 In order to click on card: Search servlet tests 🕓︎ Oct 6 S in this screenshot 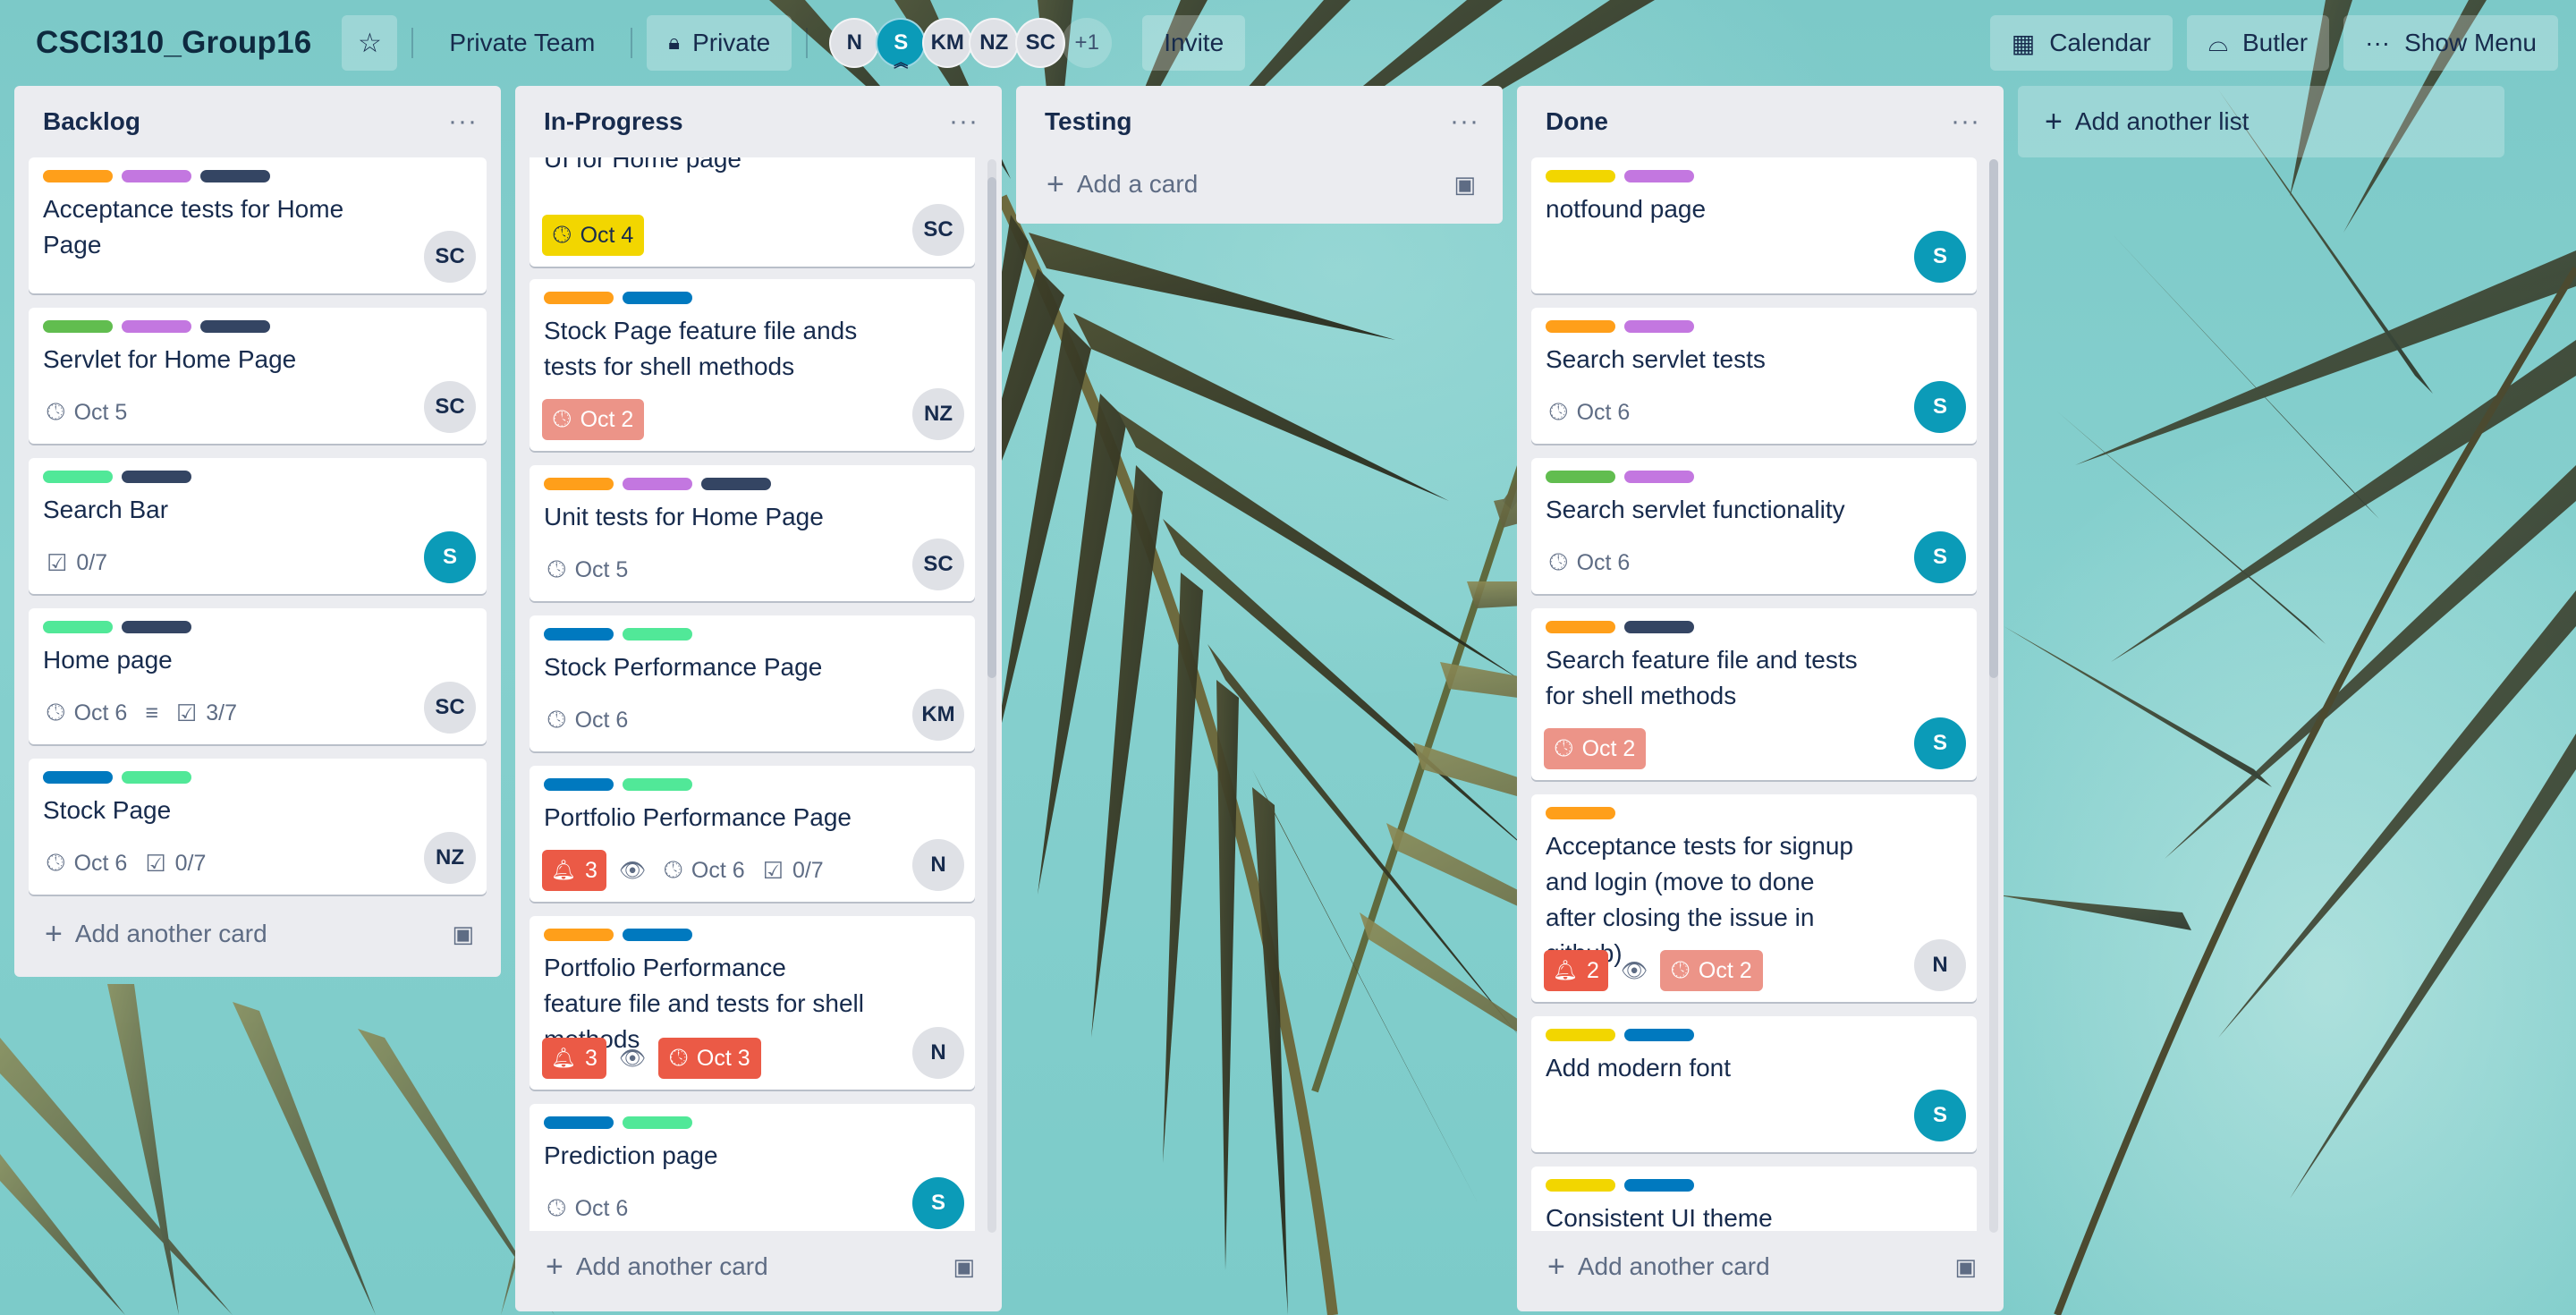, I will do `click(1754, 376)`.